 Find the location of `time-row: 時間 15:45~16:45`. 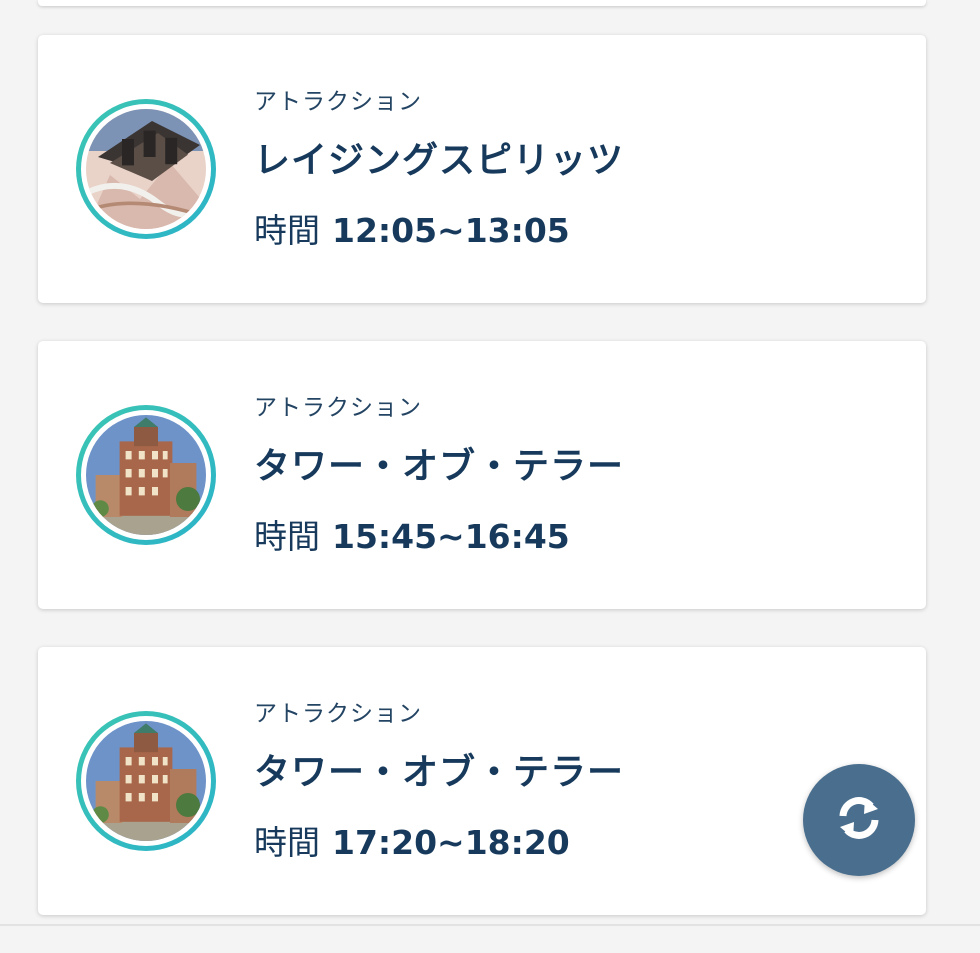

time-row: 時間 15:45~16:45 is located at coordinates (439, 537).